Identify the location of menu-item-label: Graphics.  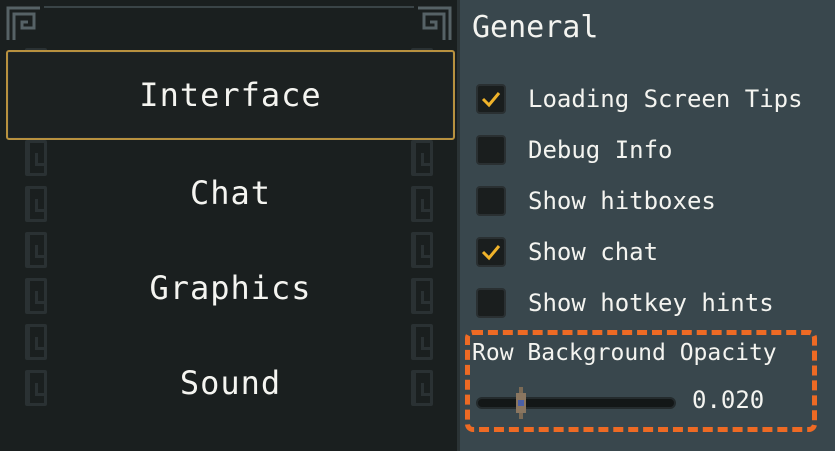
(230, 288).